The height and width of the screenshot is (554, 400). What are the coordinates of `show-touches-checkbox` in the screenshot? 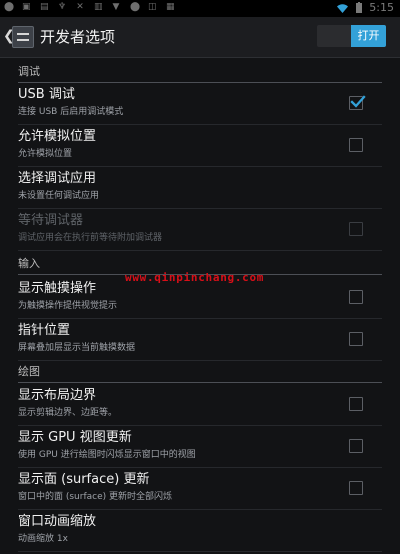 It's located at (356, 297).